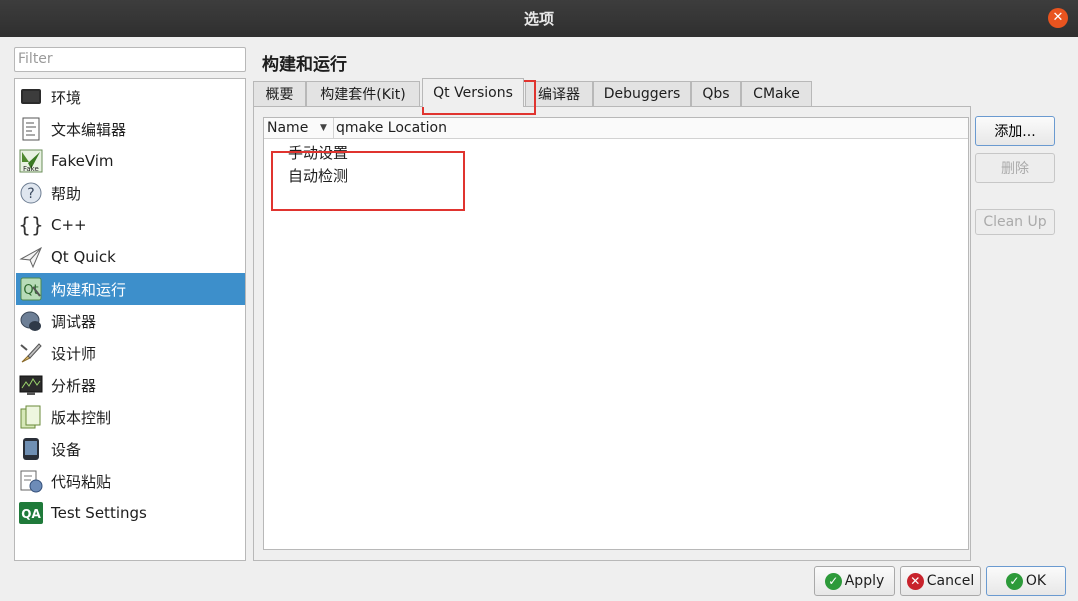 The height and width of the screenshot is (601, 1078). Describe the element at coordinates (130, 417) in the screenshot. I see `sidebar-item-version-control: 版本控制` at that location.